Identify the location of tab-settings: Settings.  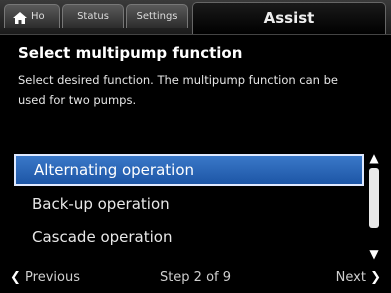
(157, 16).